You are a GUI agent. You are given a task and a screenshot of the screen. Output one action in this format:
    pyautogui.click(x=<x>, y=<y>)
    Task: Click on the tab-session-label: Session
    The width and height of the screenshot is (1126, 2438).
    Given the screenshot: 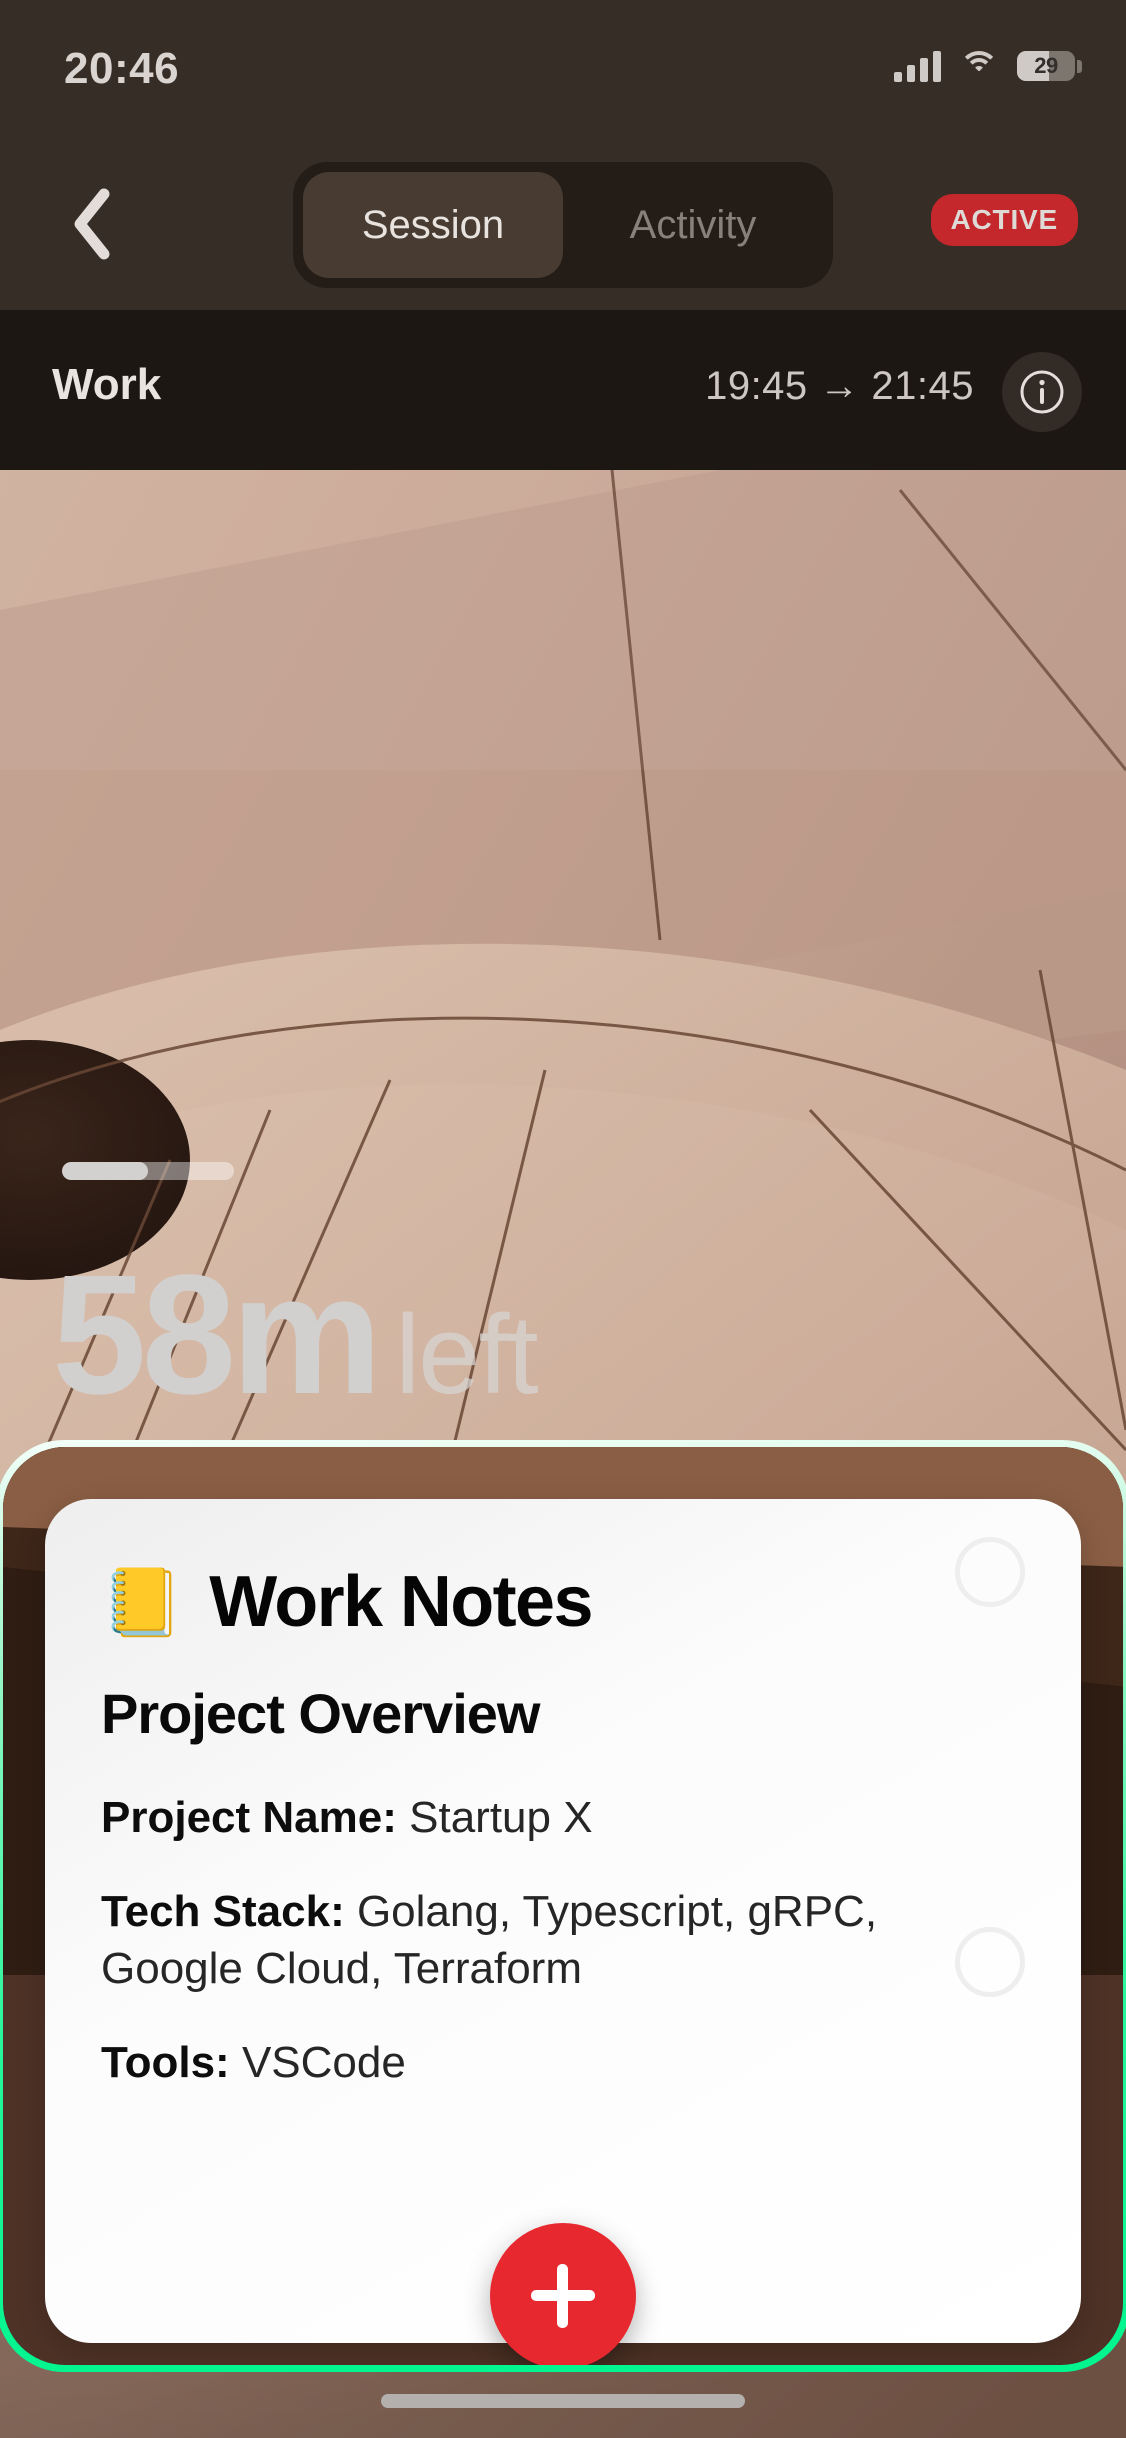 What is the action you would take?
    pyautogui.click(x=433, y=224)
    